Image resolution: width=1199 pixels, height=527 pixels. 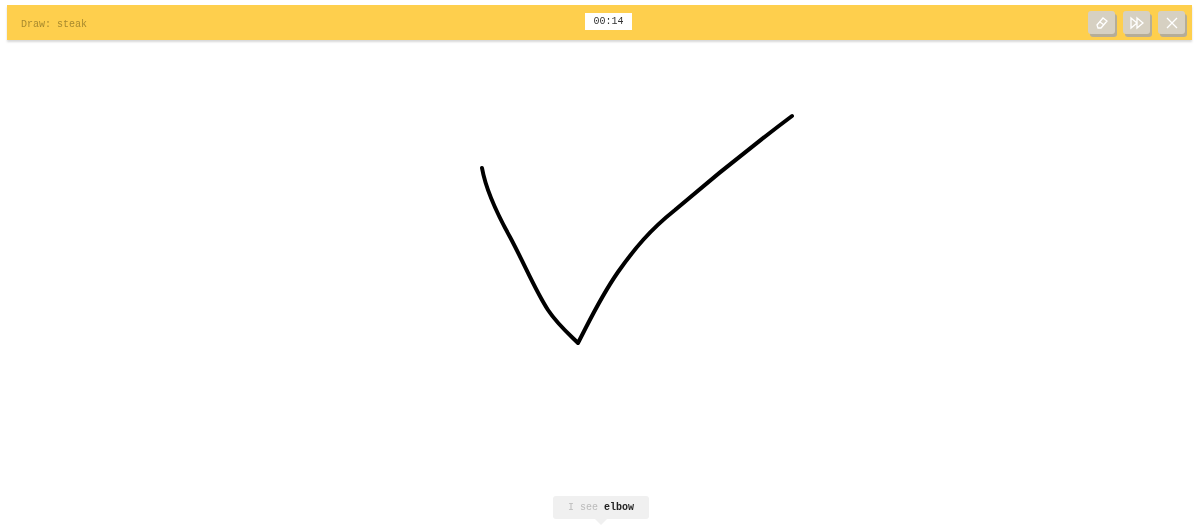 I want to click on prompt-text: Draw: steak, so click(x=54, y=24).